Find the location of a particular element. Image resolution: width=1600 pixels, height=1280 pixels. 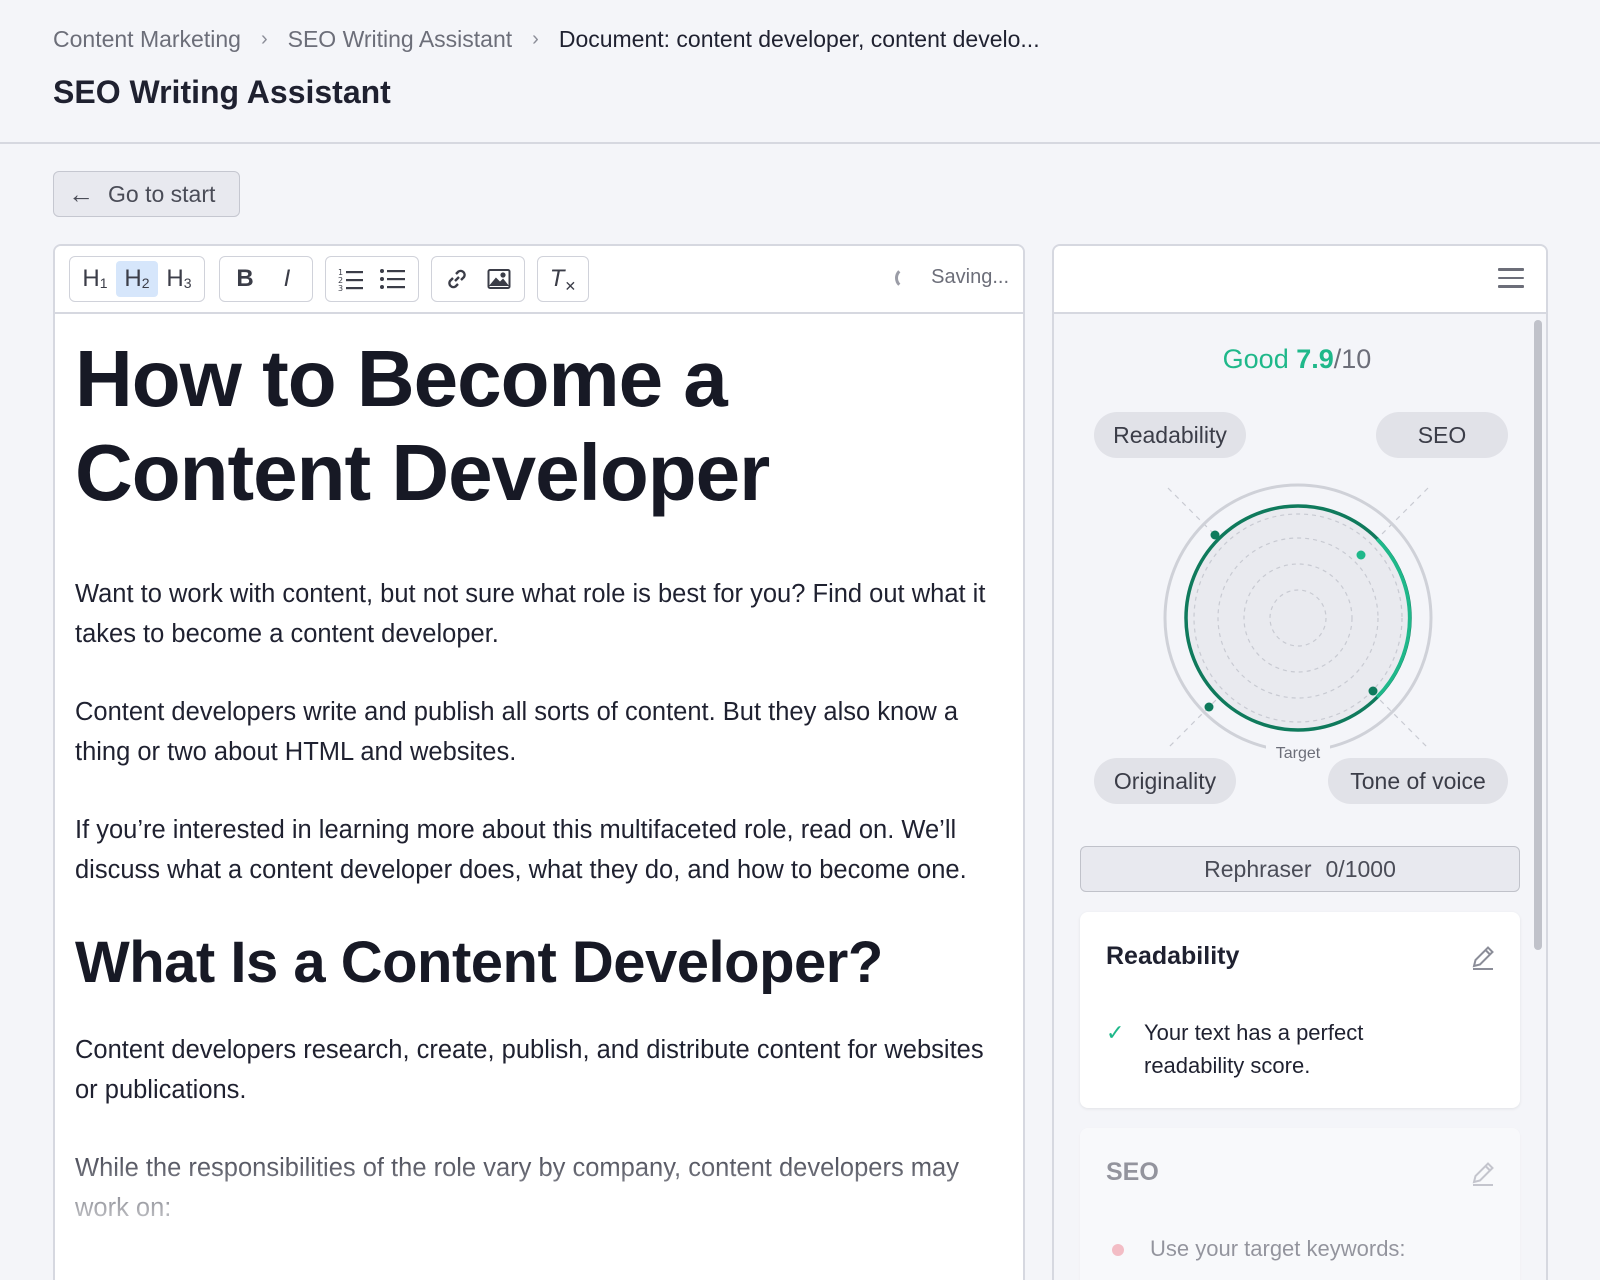

clear-format-letter: T is located at coordinates (557, 278).